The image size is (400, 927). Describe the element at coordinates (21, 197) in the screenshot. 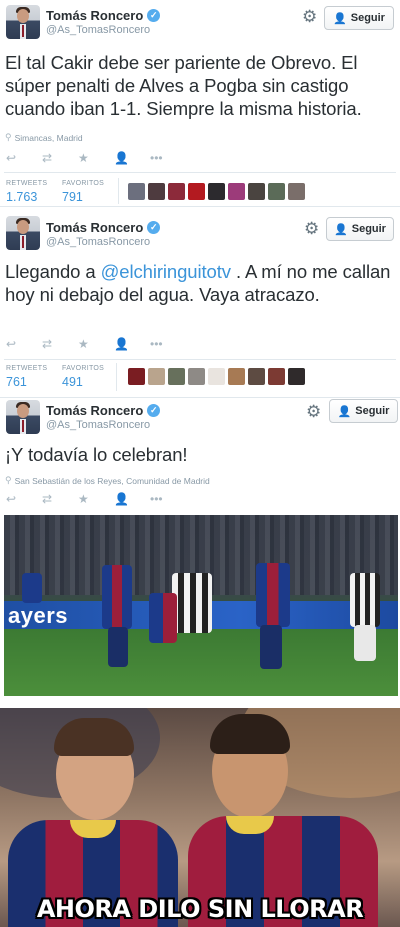

I see `retweets-count: 1.763` at that location.